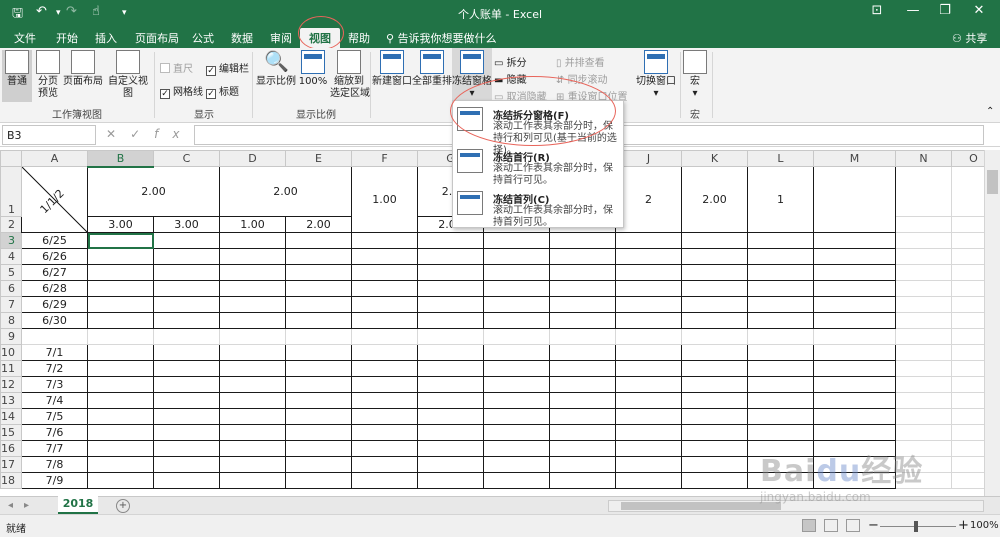 The width and height of the screenshot is (1000, 537). I want to click on column-header-m: M, so click(854, 158).